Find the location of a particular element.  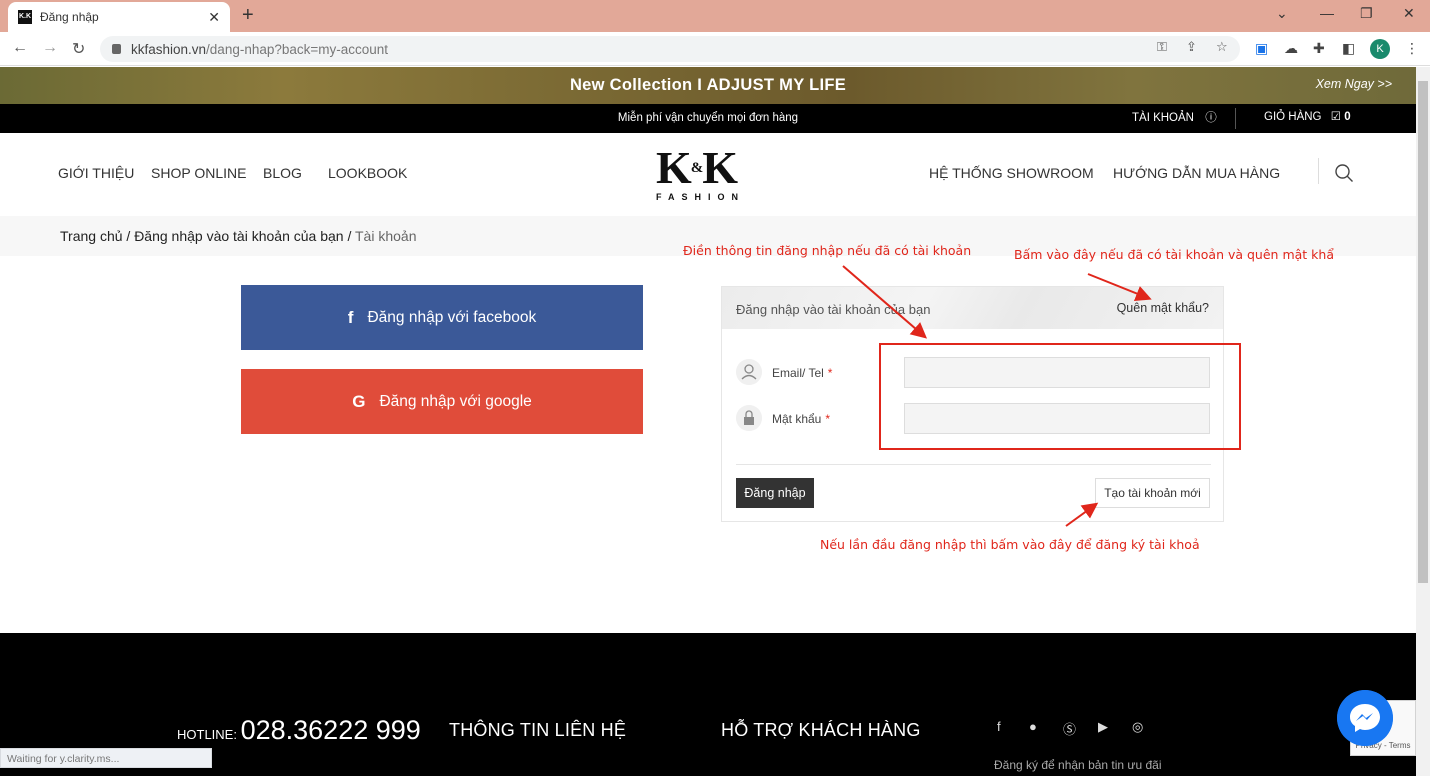

google-login-label: Đăng nhập với google is located at coordinates (455, 401).